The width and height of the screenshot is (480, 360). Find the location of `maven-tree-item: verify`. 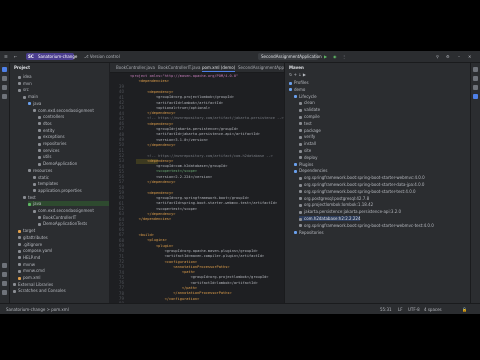

maven-tree-item: verify is located at coordinates (307, 136).